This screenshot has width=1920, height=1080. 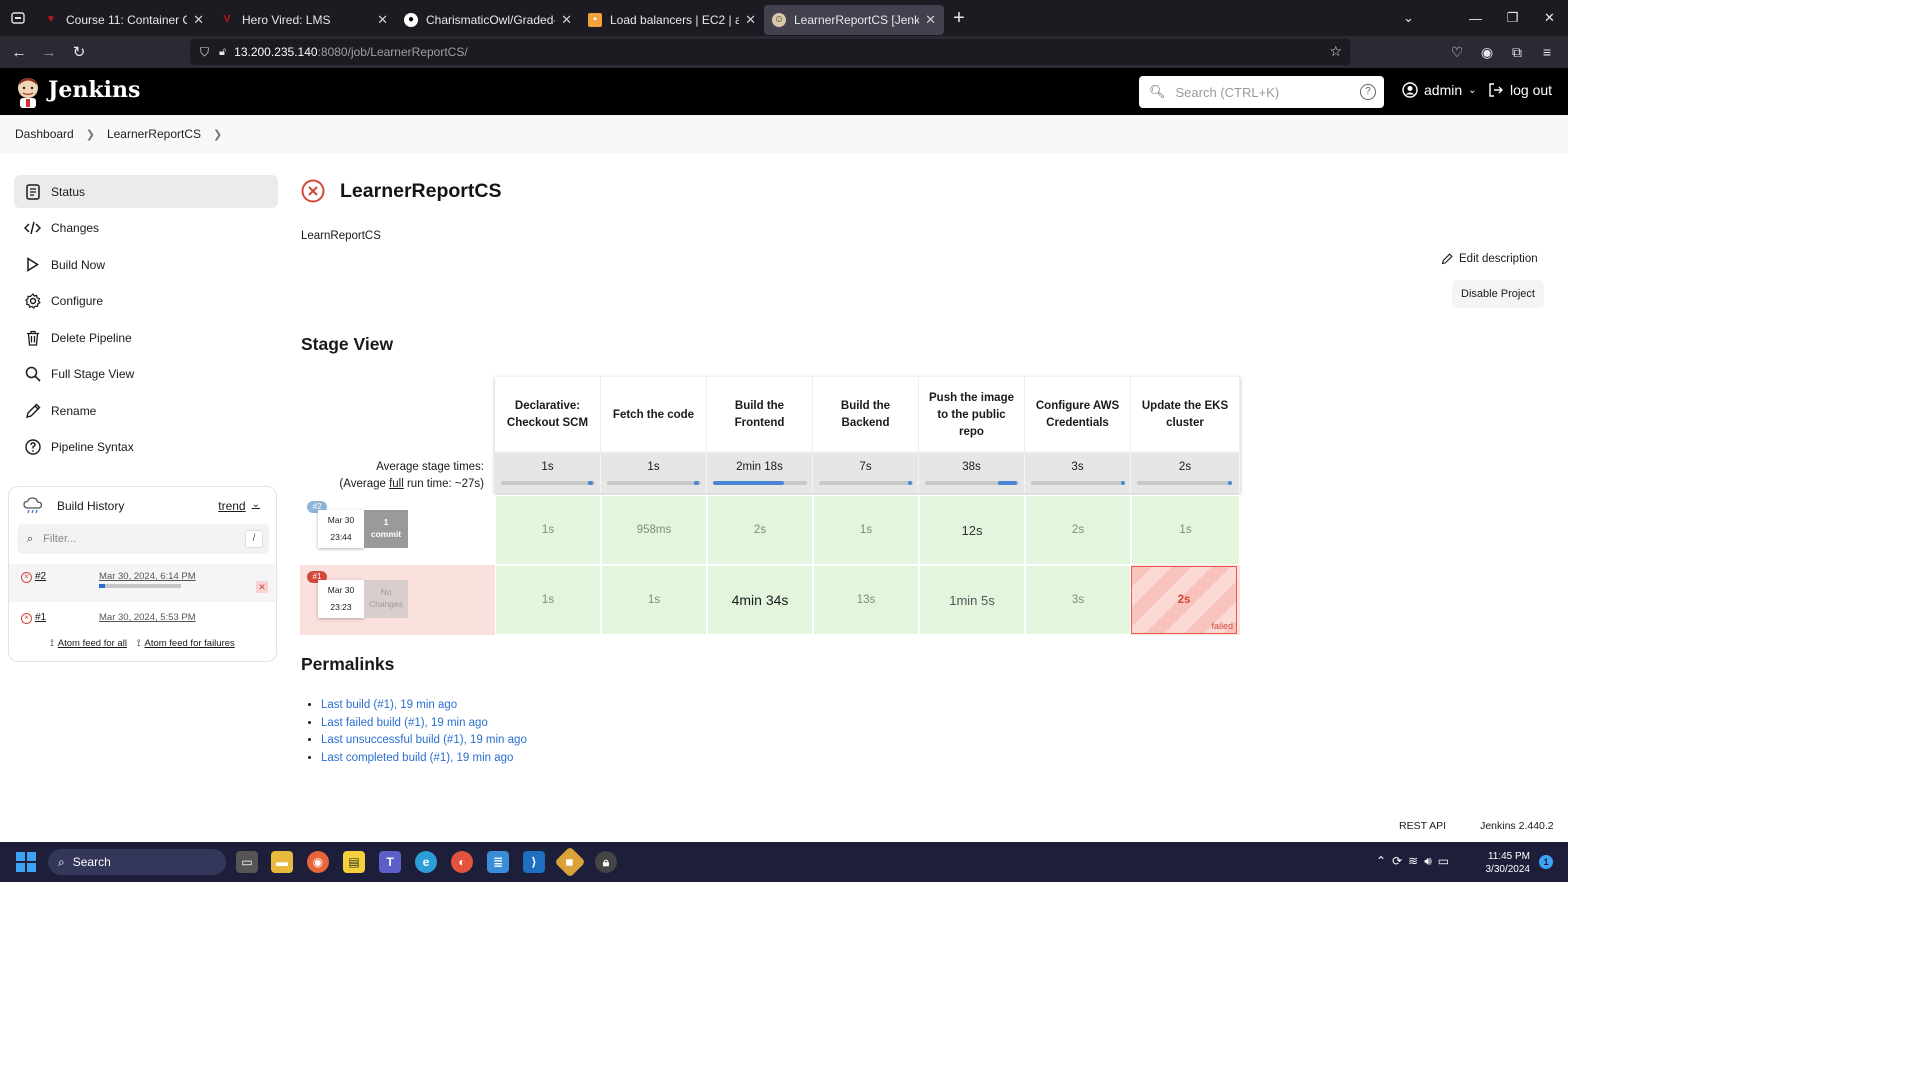 What do you see at coordinates (389, 705) in the screenshot?
I see `permalink-last-build: Last build (#1), 19 min ago` at bounding box center [389, 705].